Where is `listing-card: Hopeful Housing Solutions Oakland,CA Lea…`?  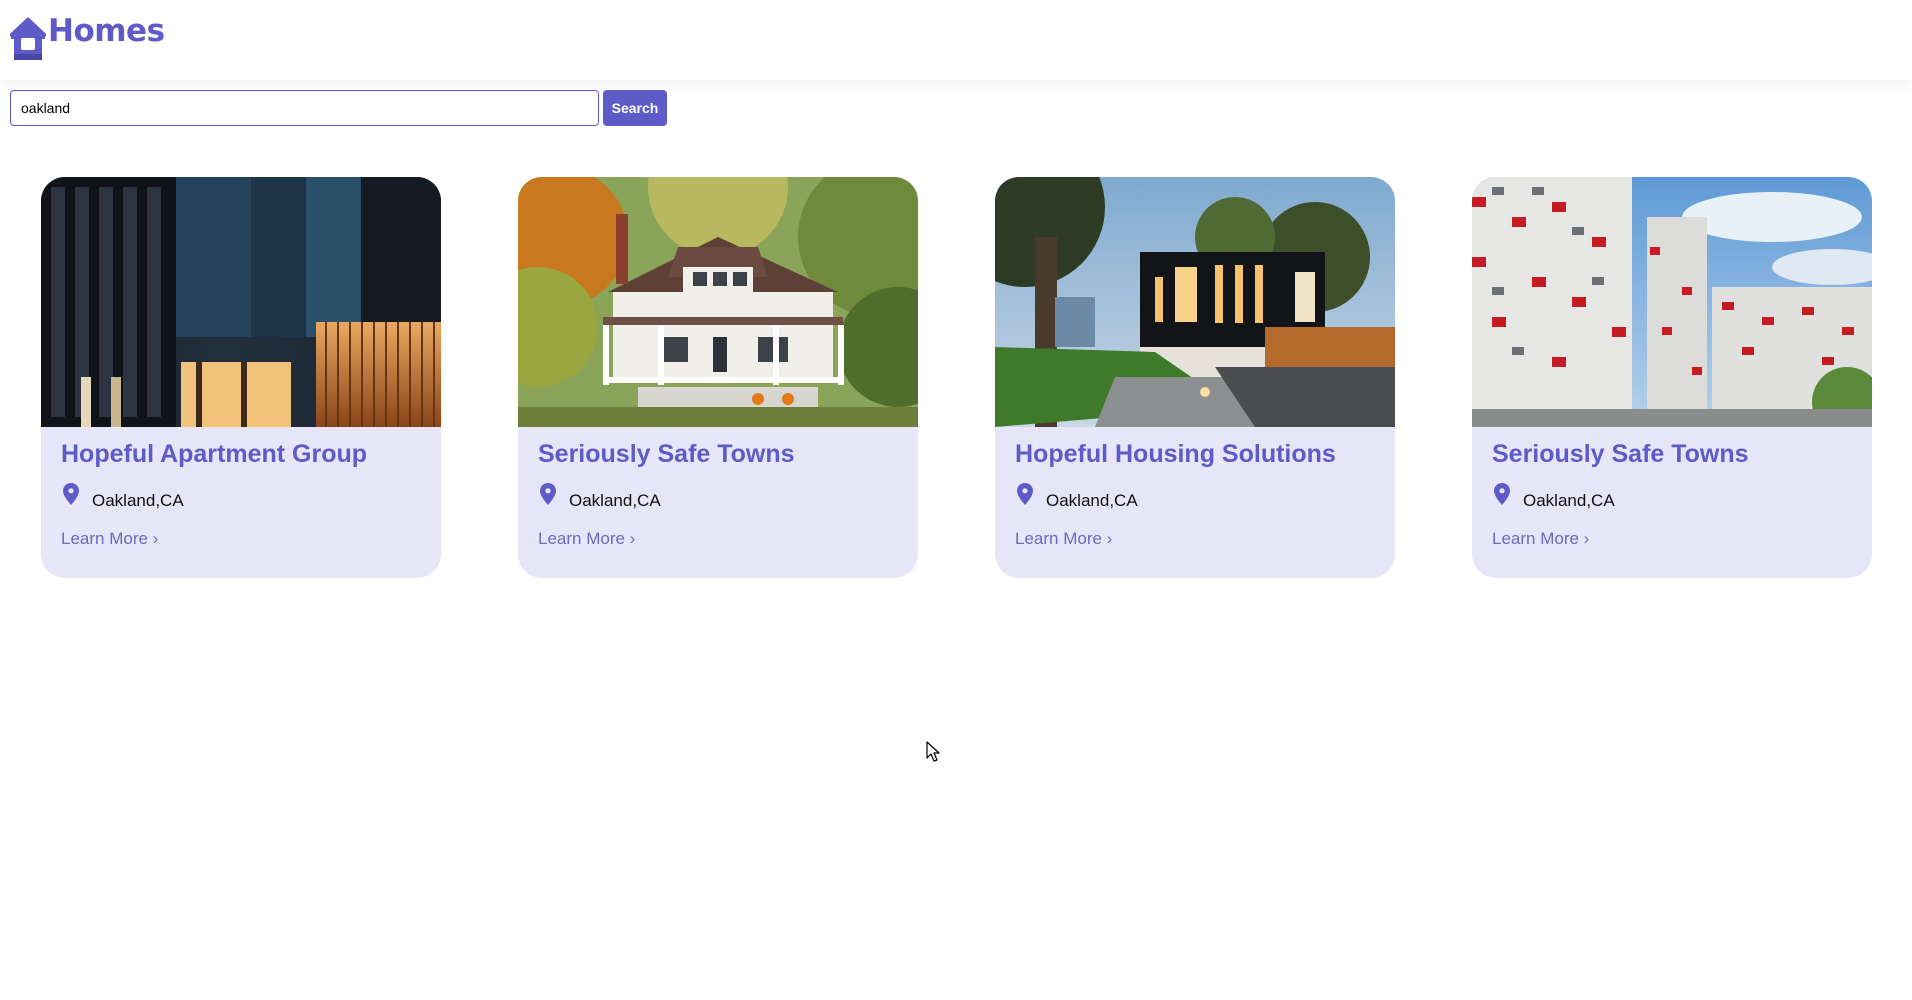 listing-card: Hopeful Housing Solutions Oakland,CA Lea… is located at coordinates (1195, 377).